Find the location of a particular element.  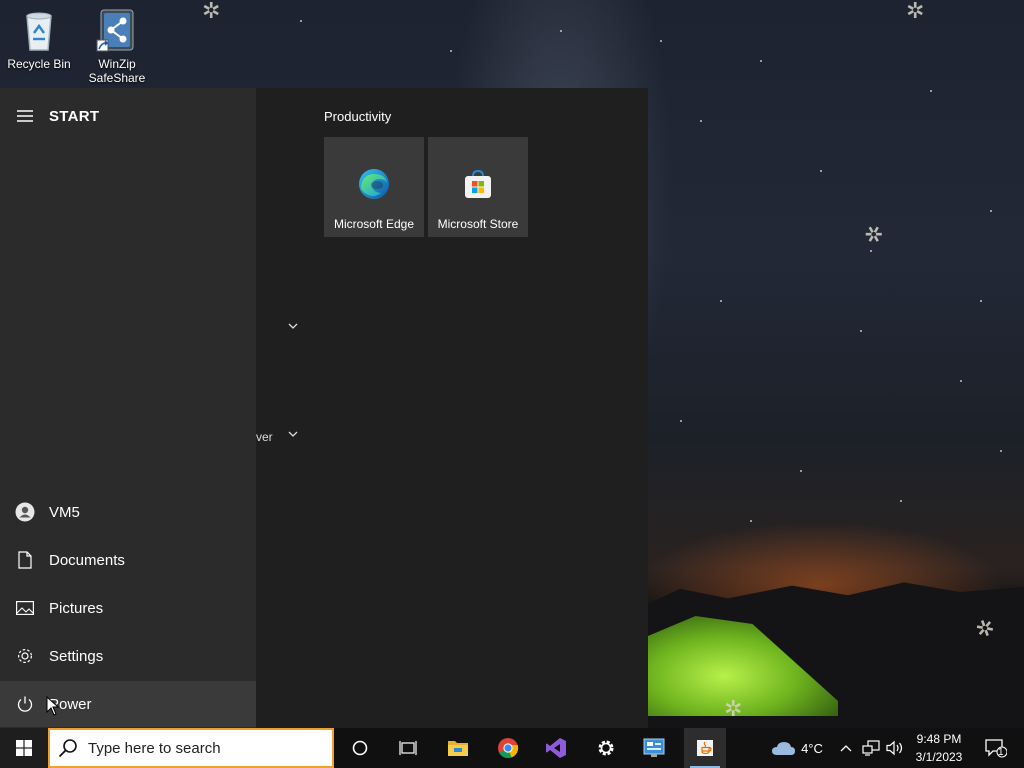

tile-label: Microsoft Store is located at coordinates (478, 224).